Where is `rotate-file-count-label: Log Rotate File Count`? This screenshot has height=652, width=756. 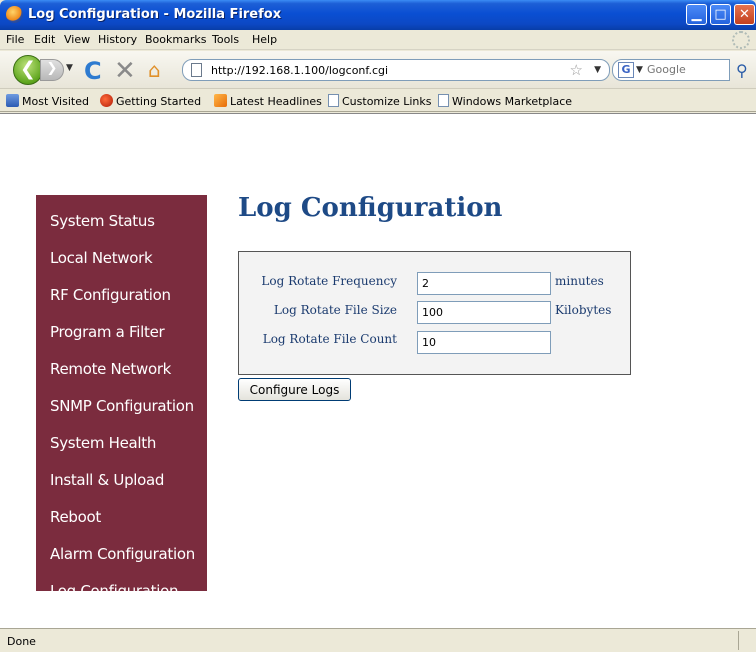
rotate-file-count-label: Log Rotate File Count is located at coordinates (329, 339).